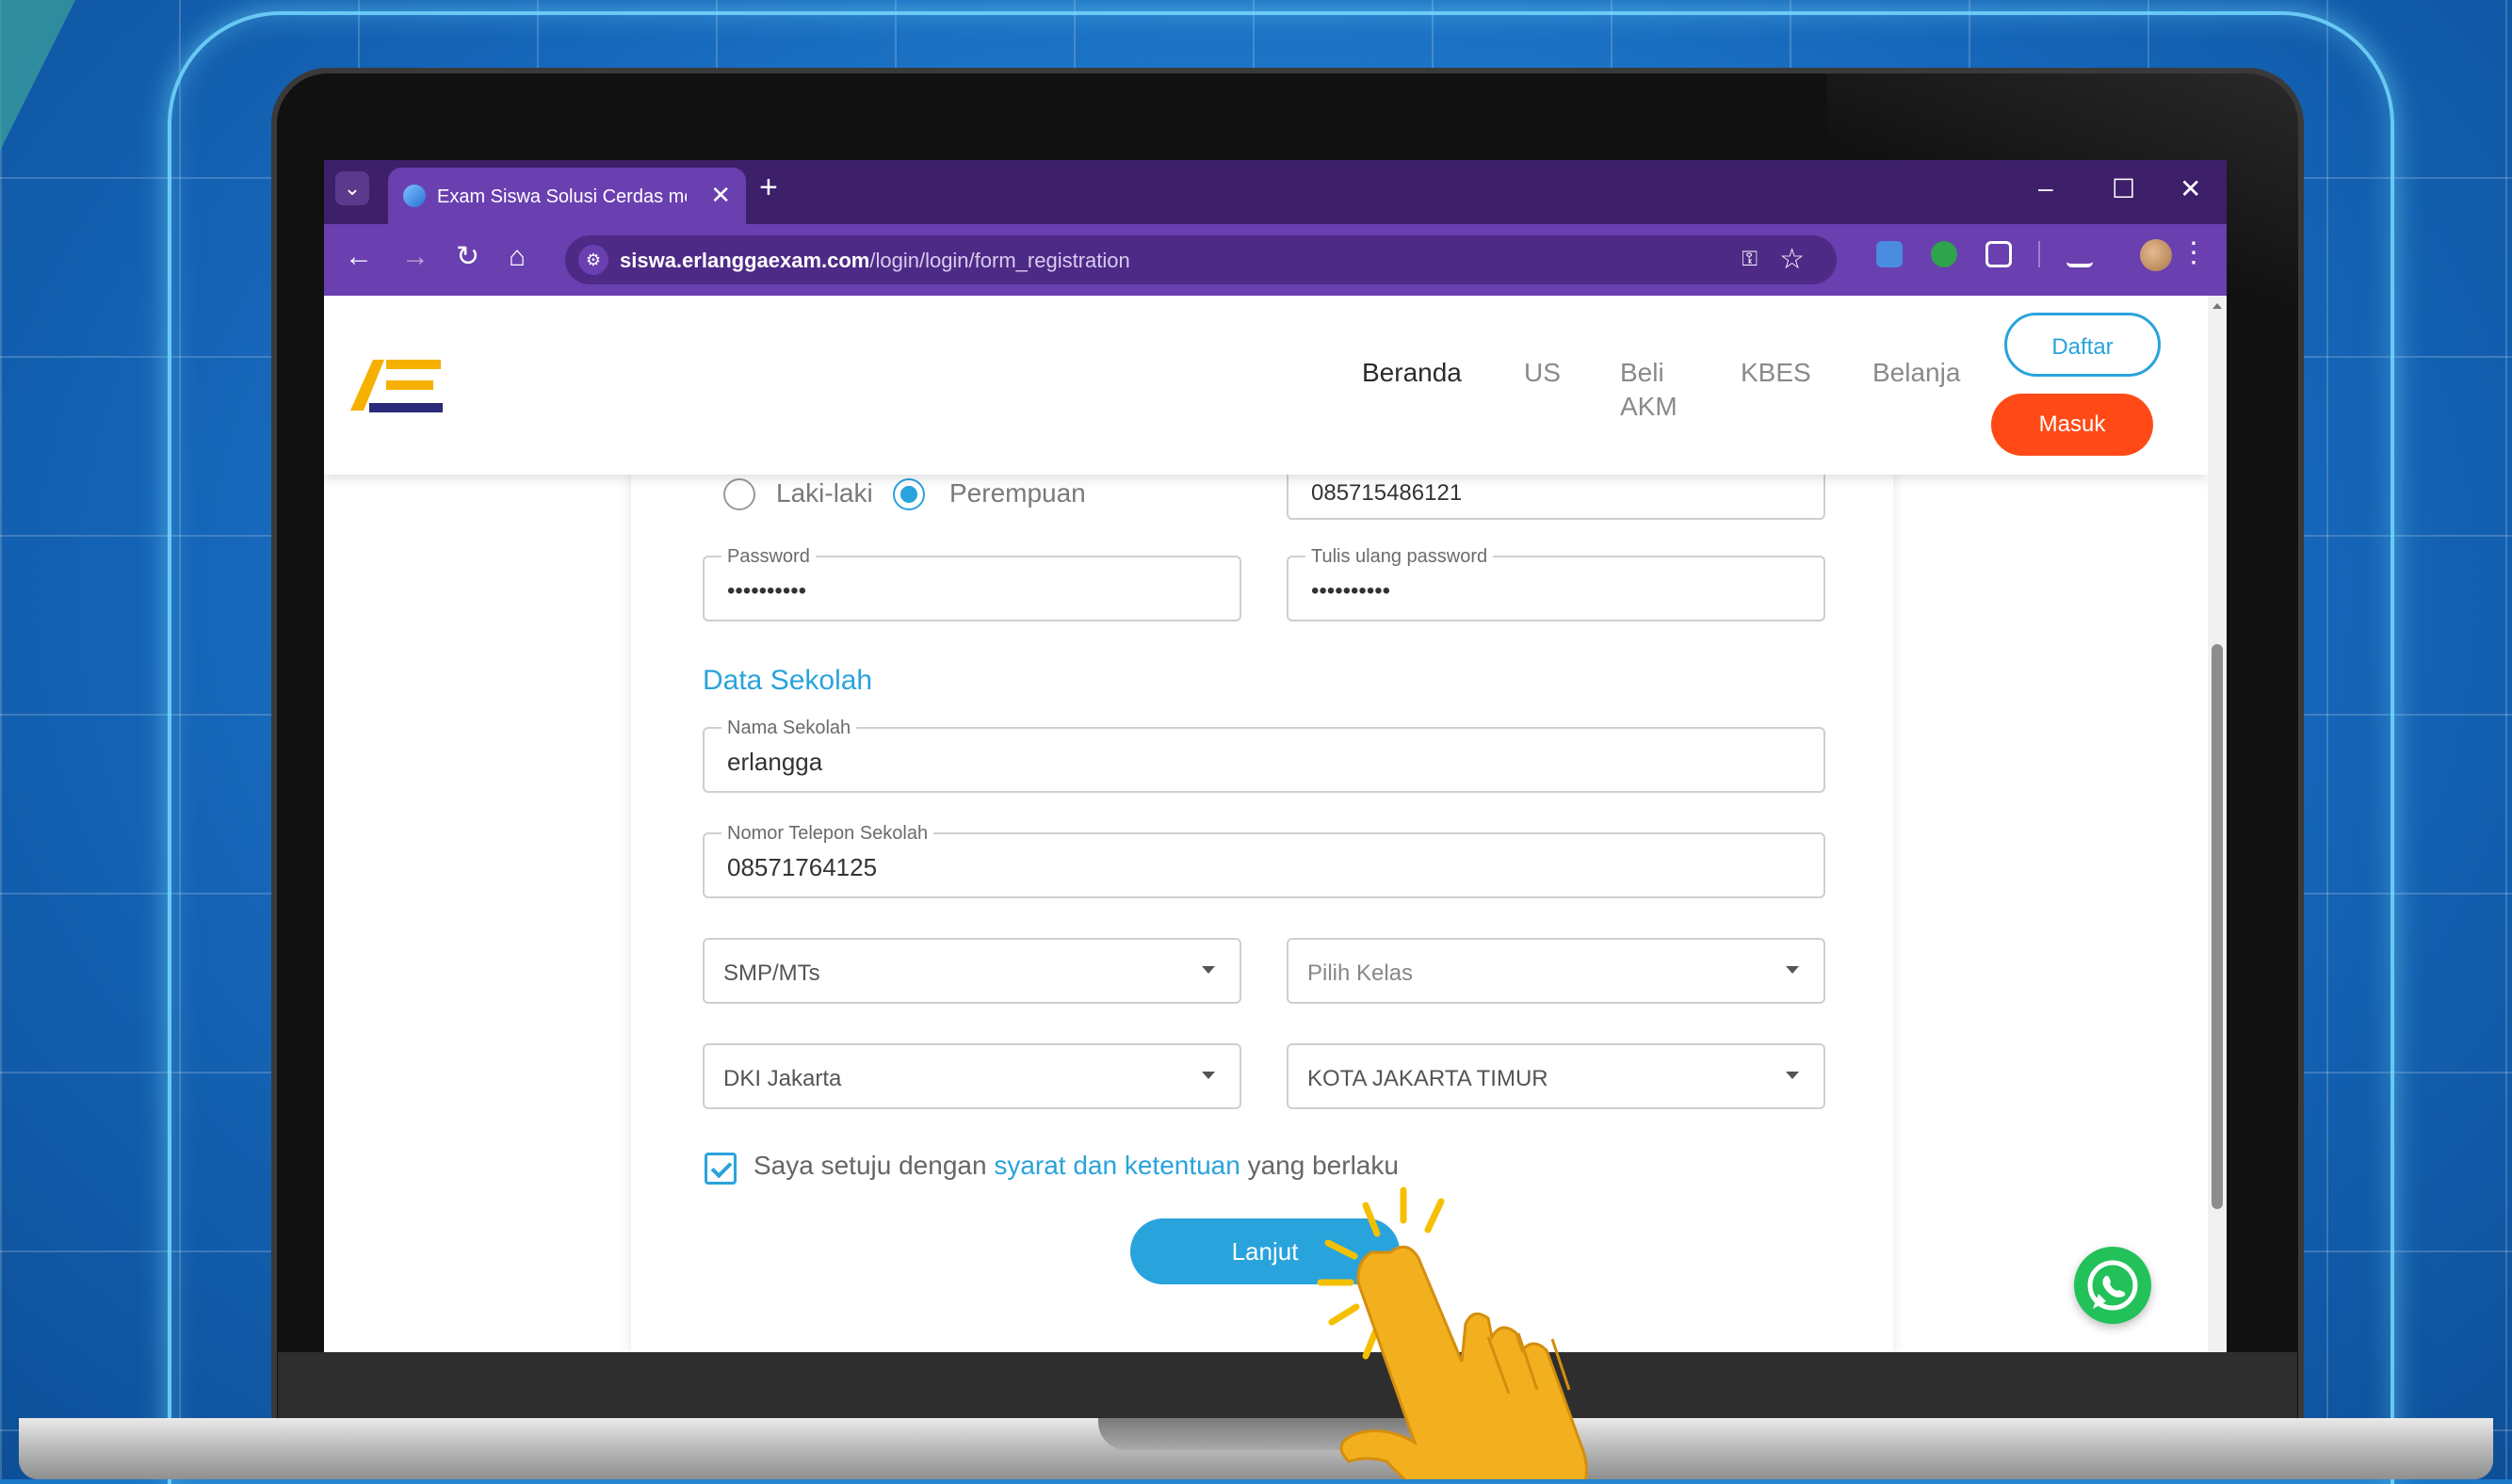  Describe the element at coordinates (769, 557) in the screenshot. I see `password-label: Password` at that location.